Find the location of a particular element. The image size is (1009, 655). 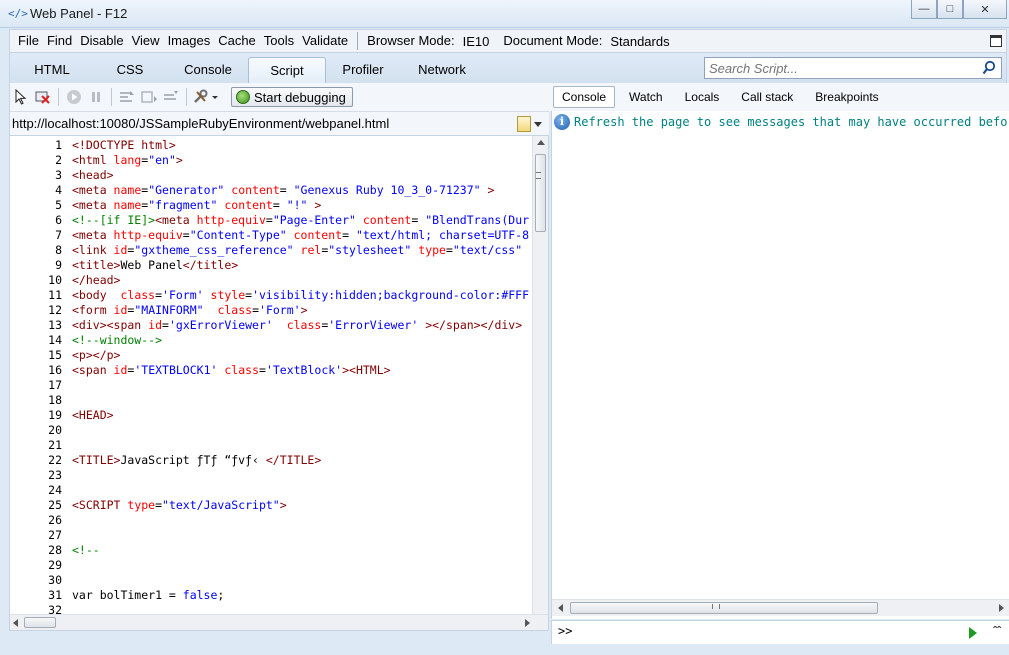

menu-find: Find is located at coordinates (59, 41).